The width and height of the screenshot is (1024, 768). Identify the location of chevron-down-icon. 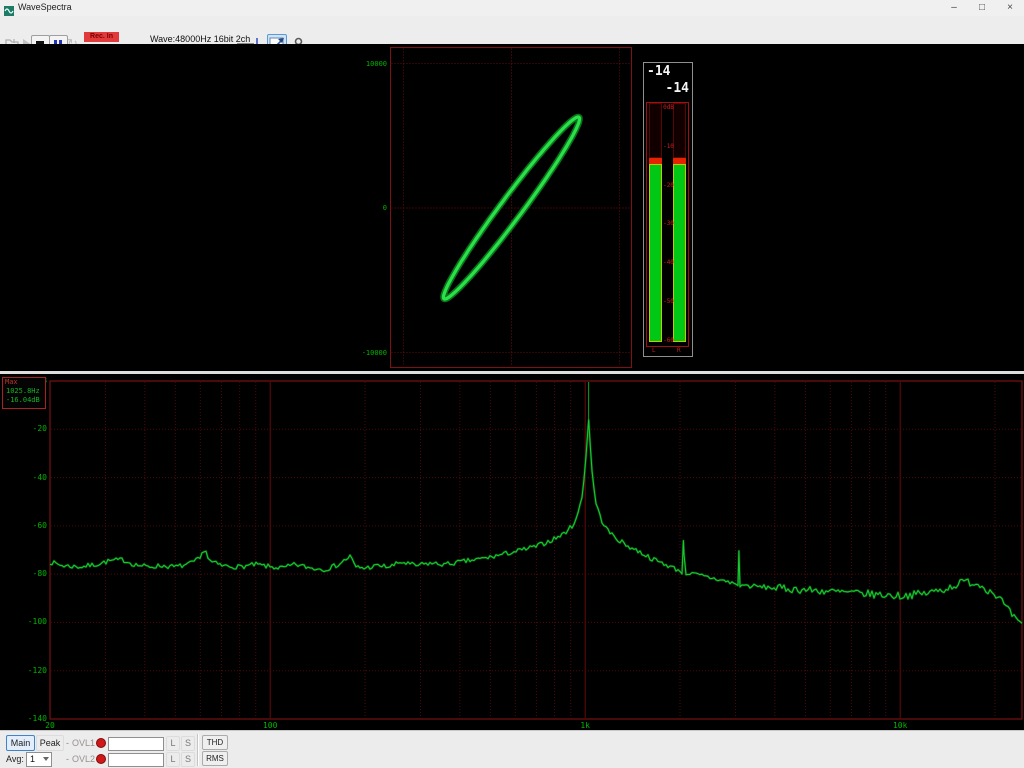
(46, 759).